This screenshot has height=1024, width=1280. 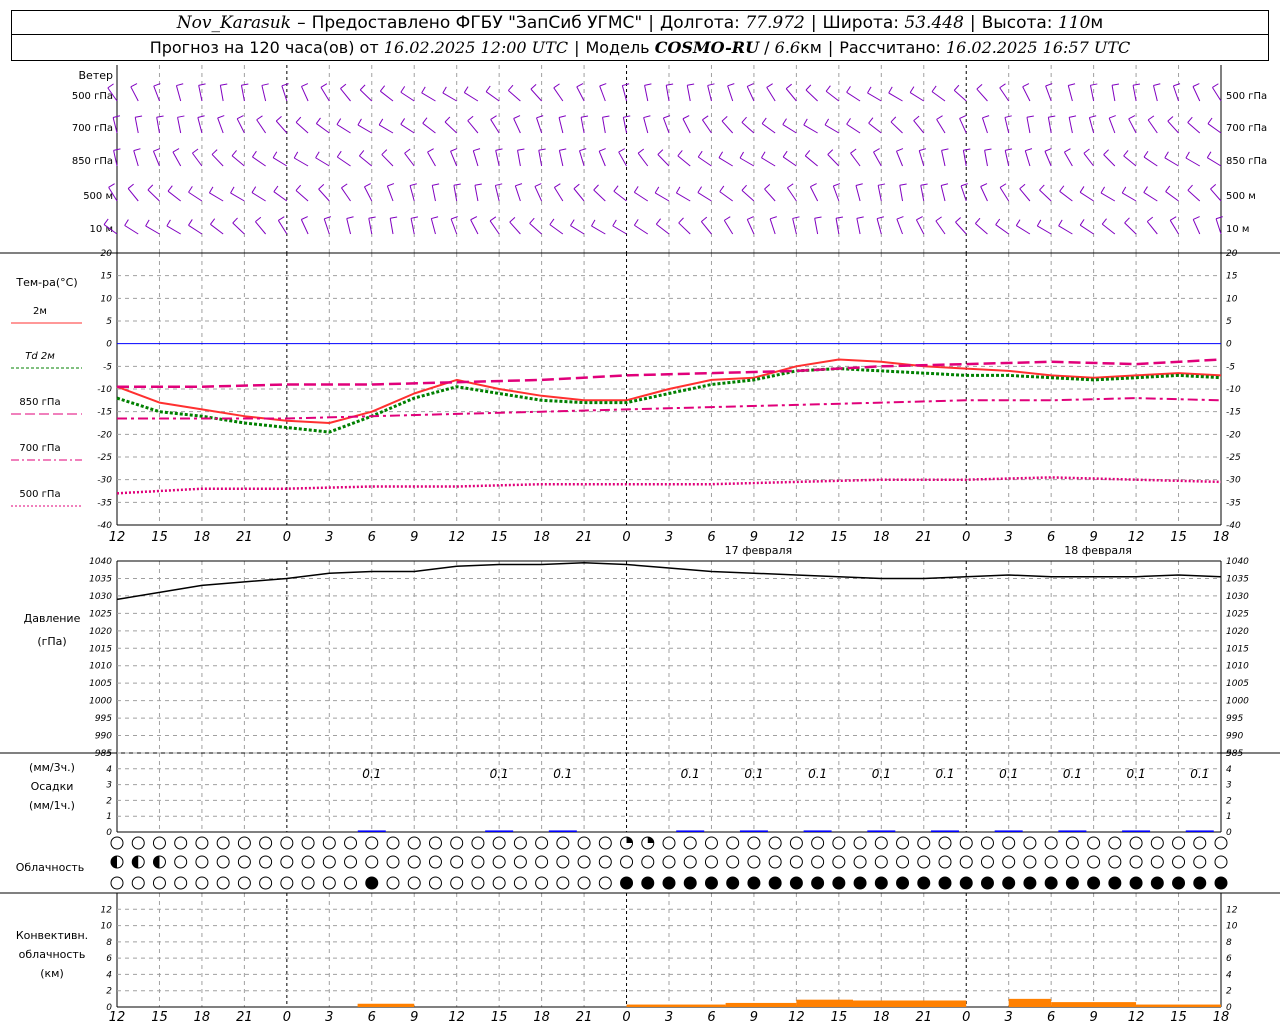 I want to click on temp-tick-right: 0, so click(x=1229, y=345).